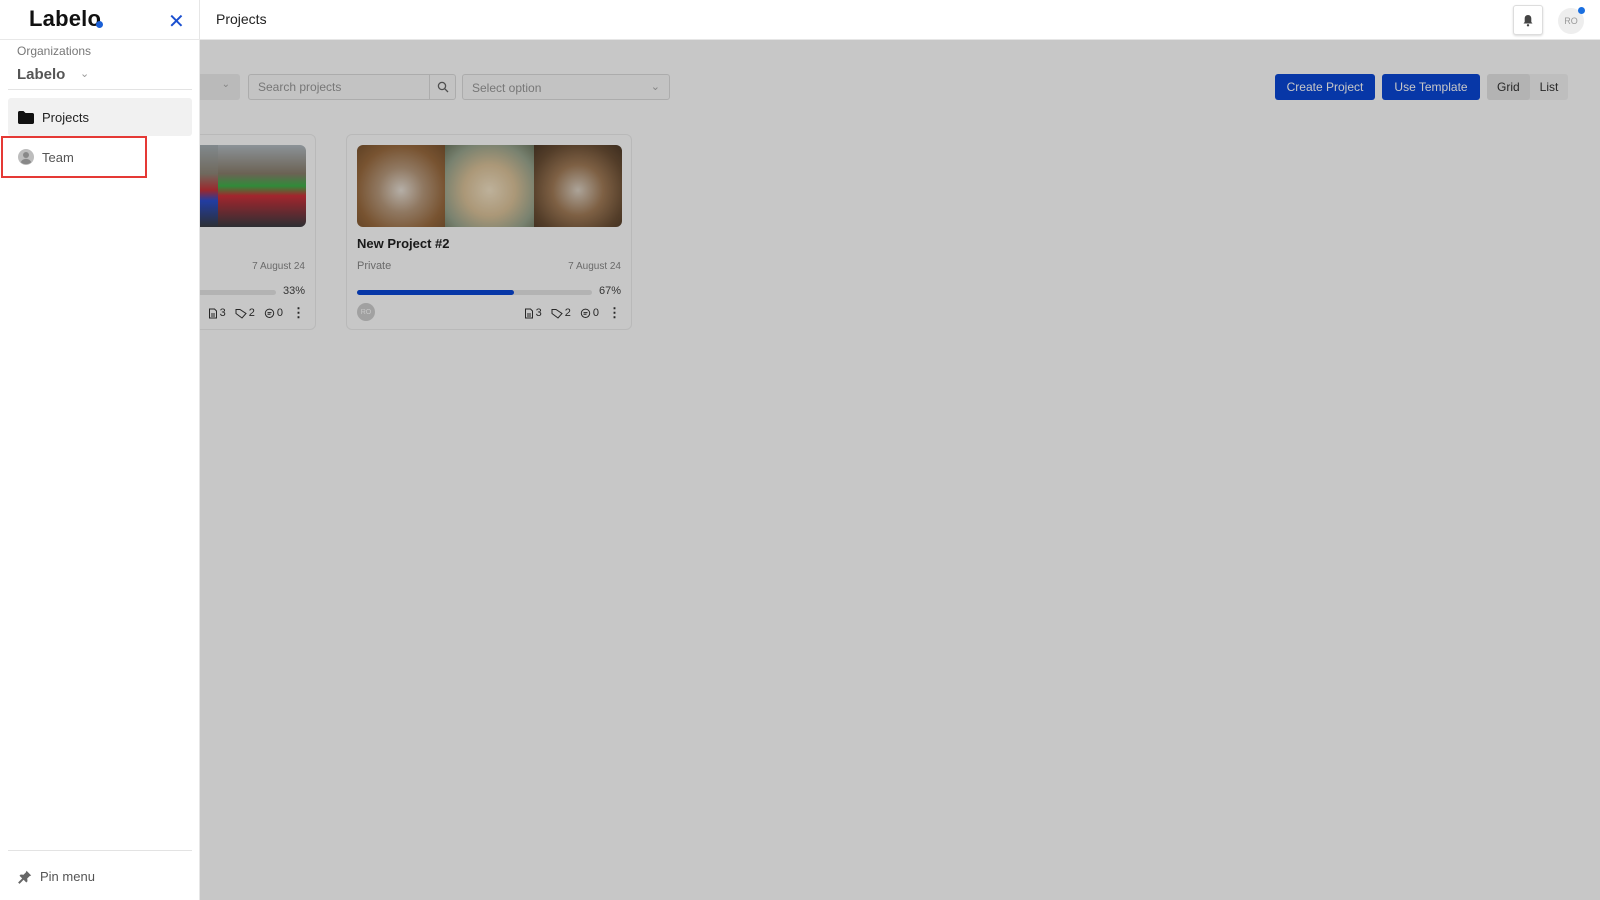  I want to click on sidebar-item-label: Projects, so click(65, 117).